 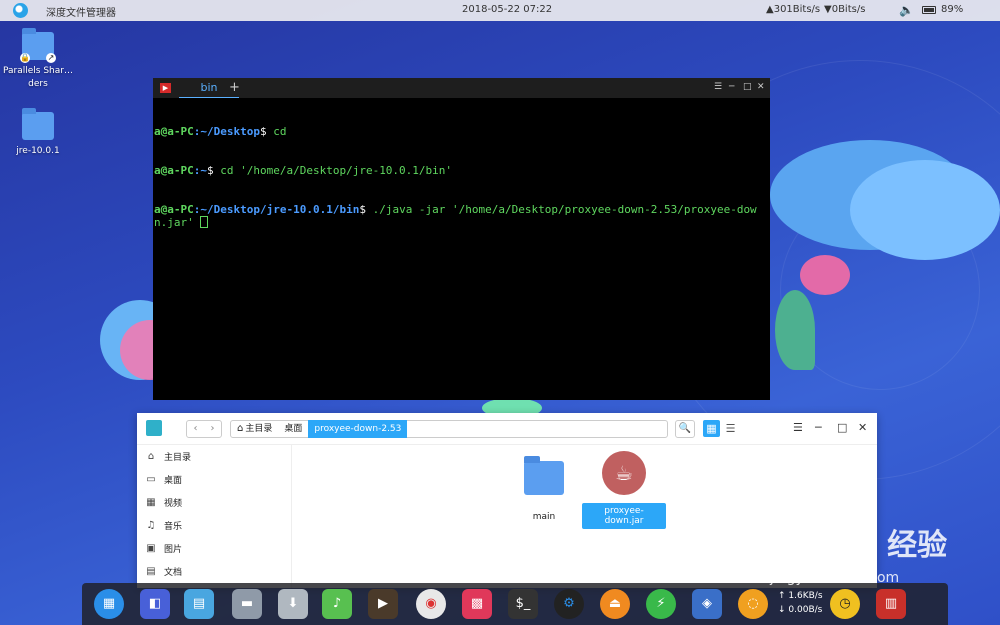 I want to click on file-name: main, so click(x=544, y=517).